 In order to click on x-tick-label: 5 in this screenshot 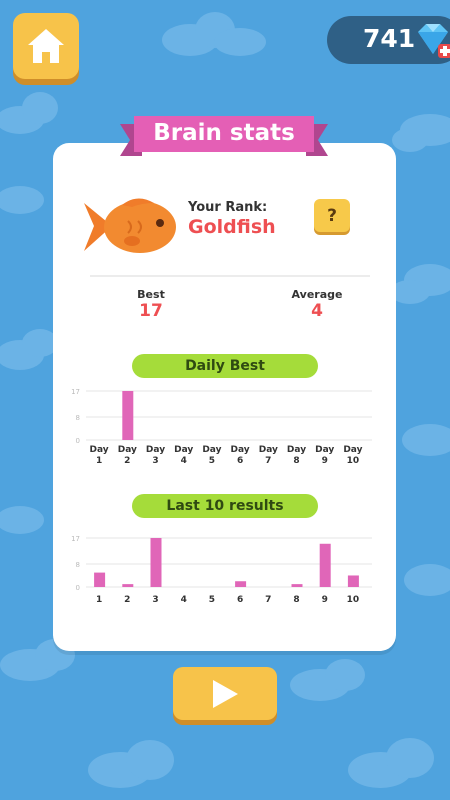, I will do `click(212, 600)`.